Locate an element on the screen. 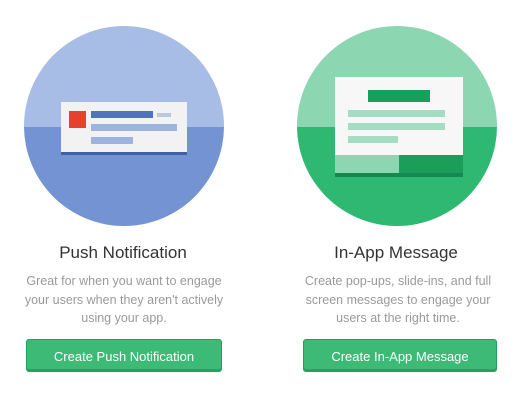 The width and height of the screenshot is (529, 402). push-notification-title: Push Notification is located at coordinates (123, 252).